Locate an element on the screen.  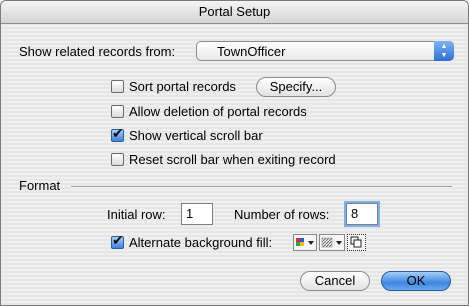
fill-color-swatch is located at coordinates (305, 242).